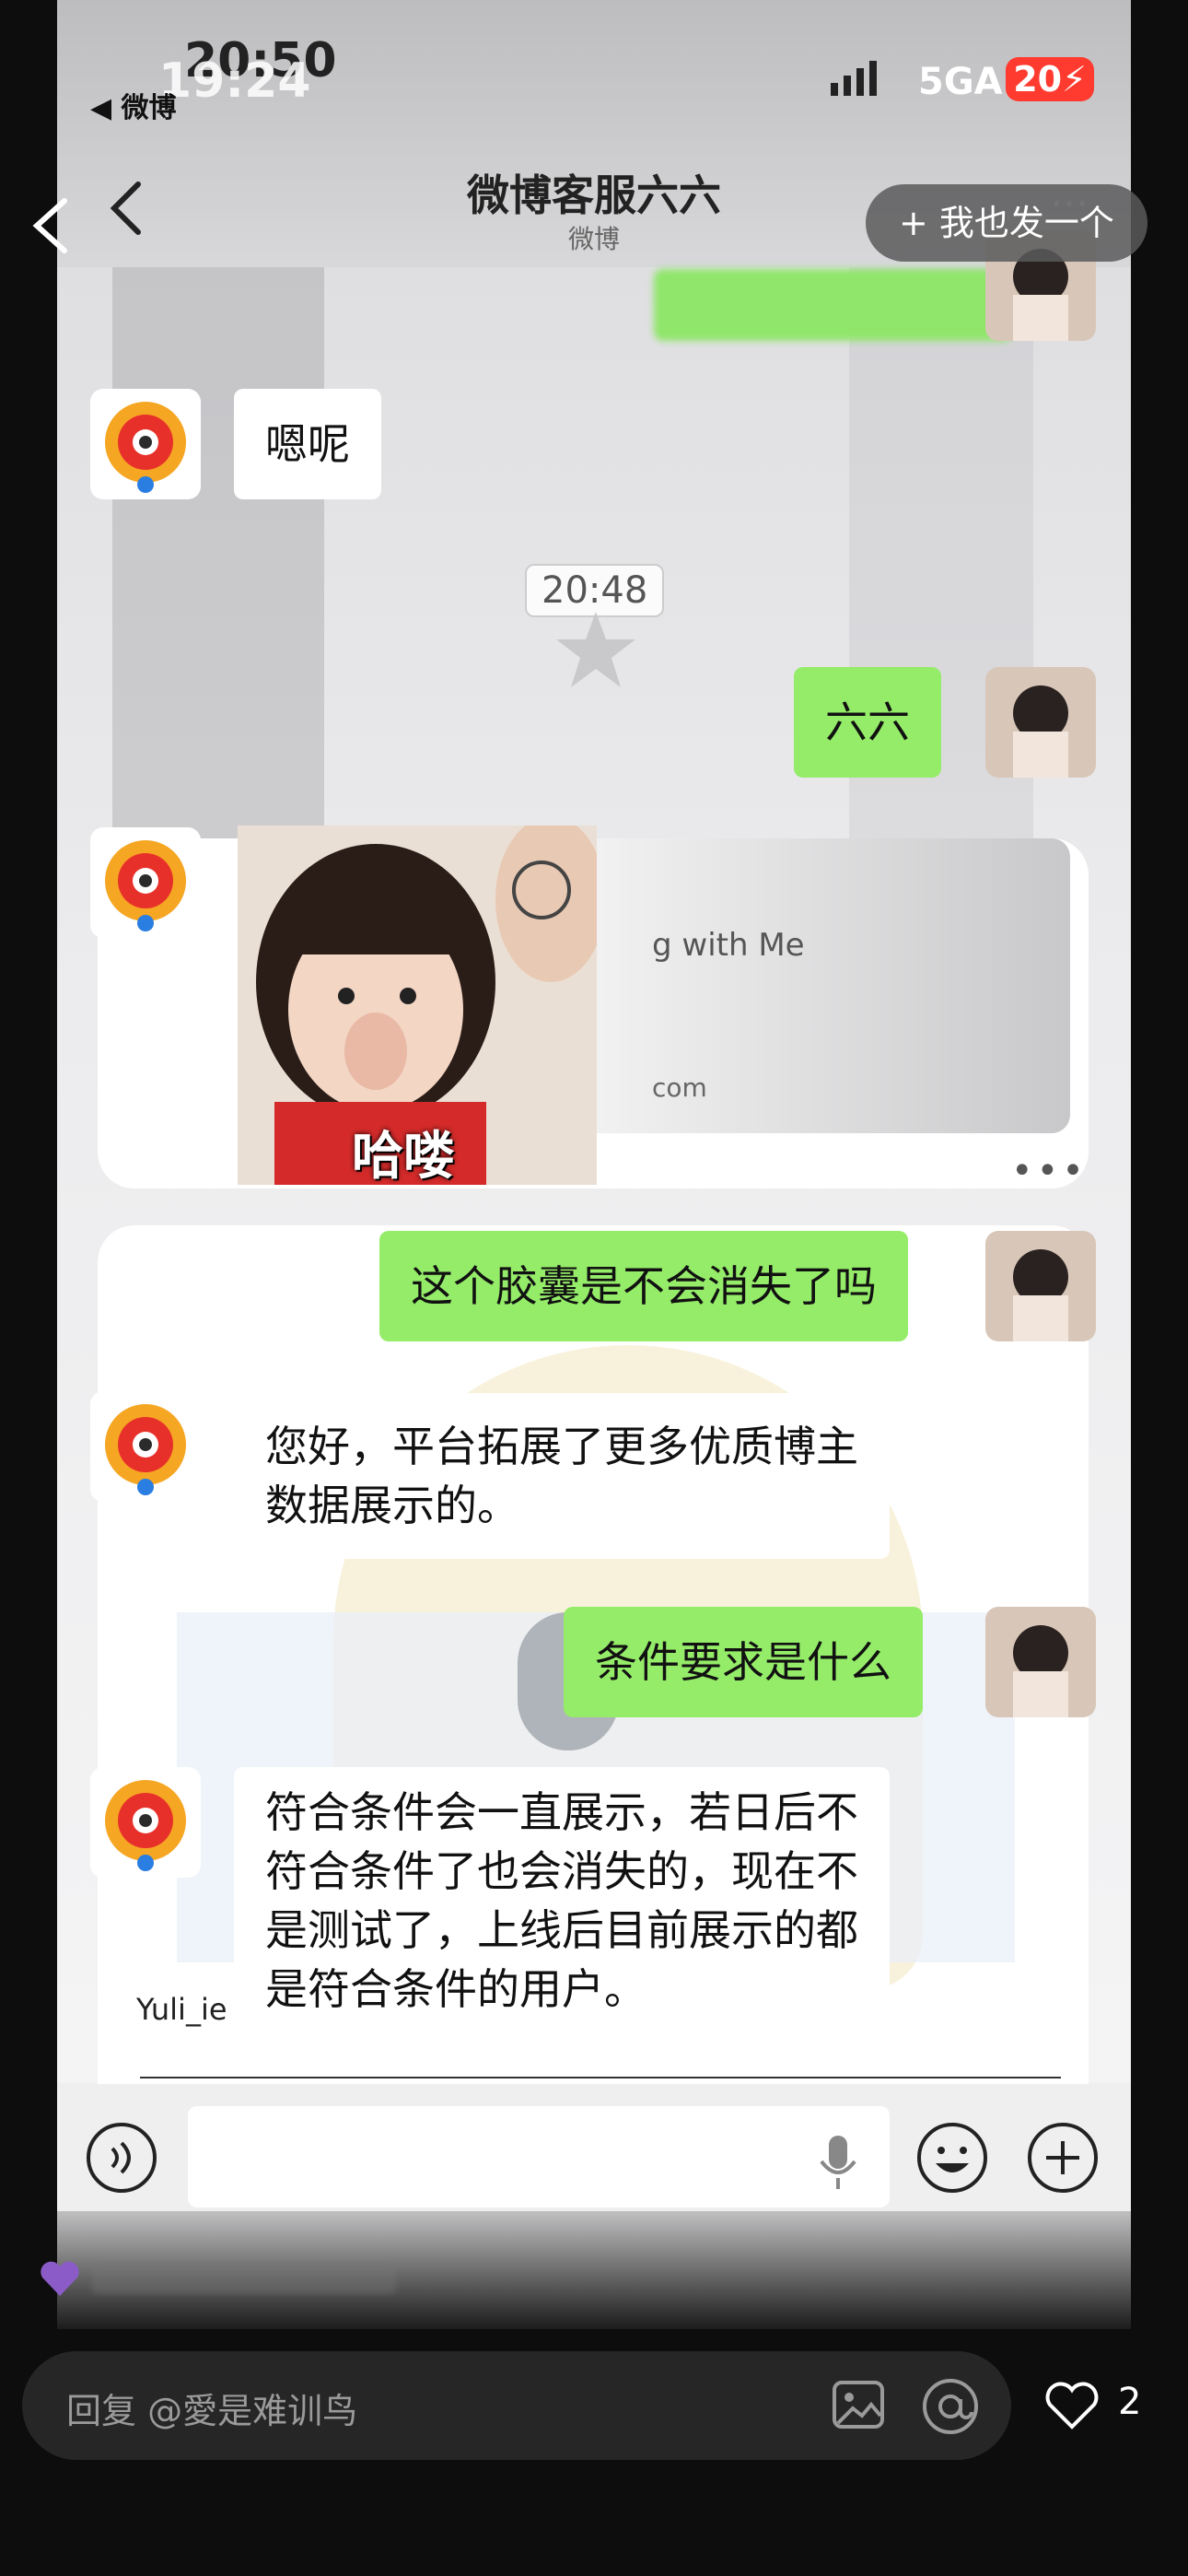 This screenshot has width=1188, height=2576. Describe the element at coordinates (181, 2009) in the screenshot. I see `username-fragment: Yuli_ie` at that location.